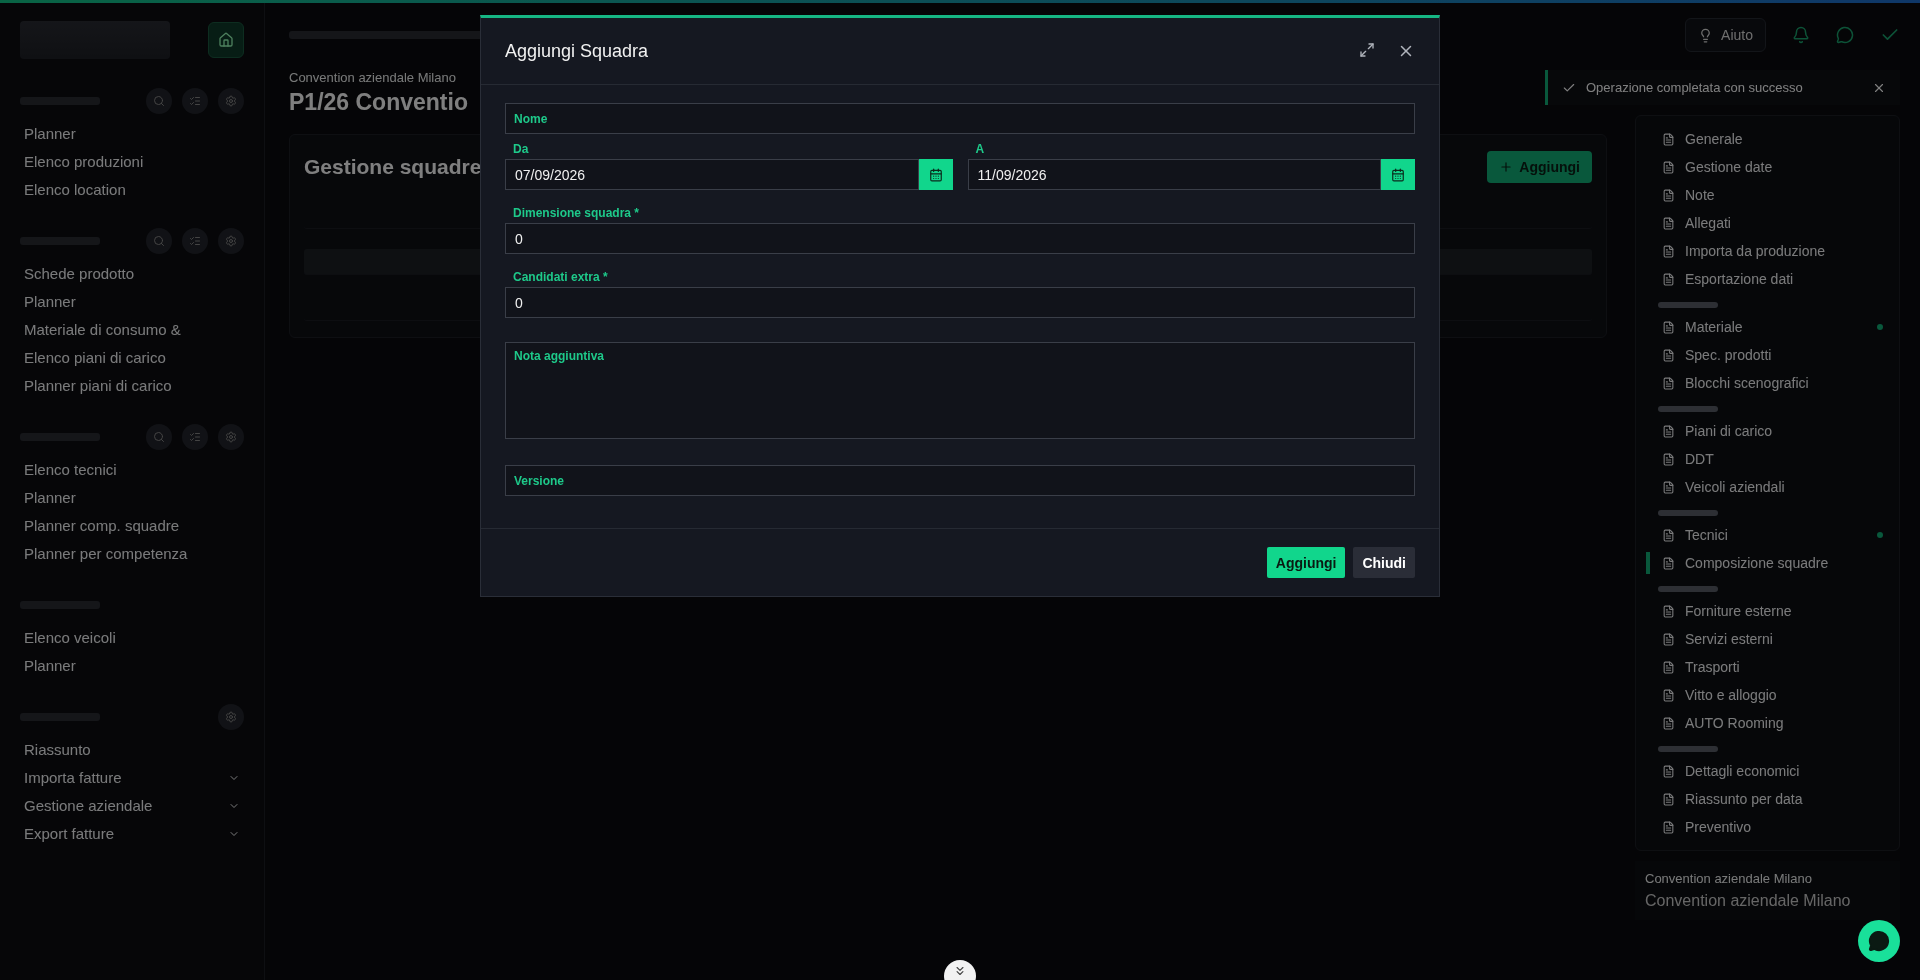 This screenshot has width=1920, height=980. What do you see at coordinates (1767, 223) in the screenshot?
I see `nav-item: Allegati` at bounding box center [1767, 223].